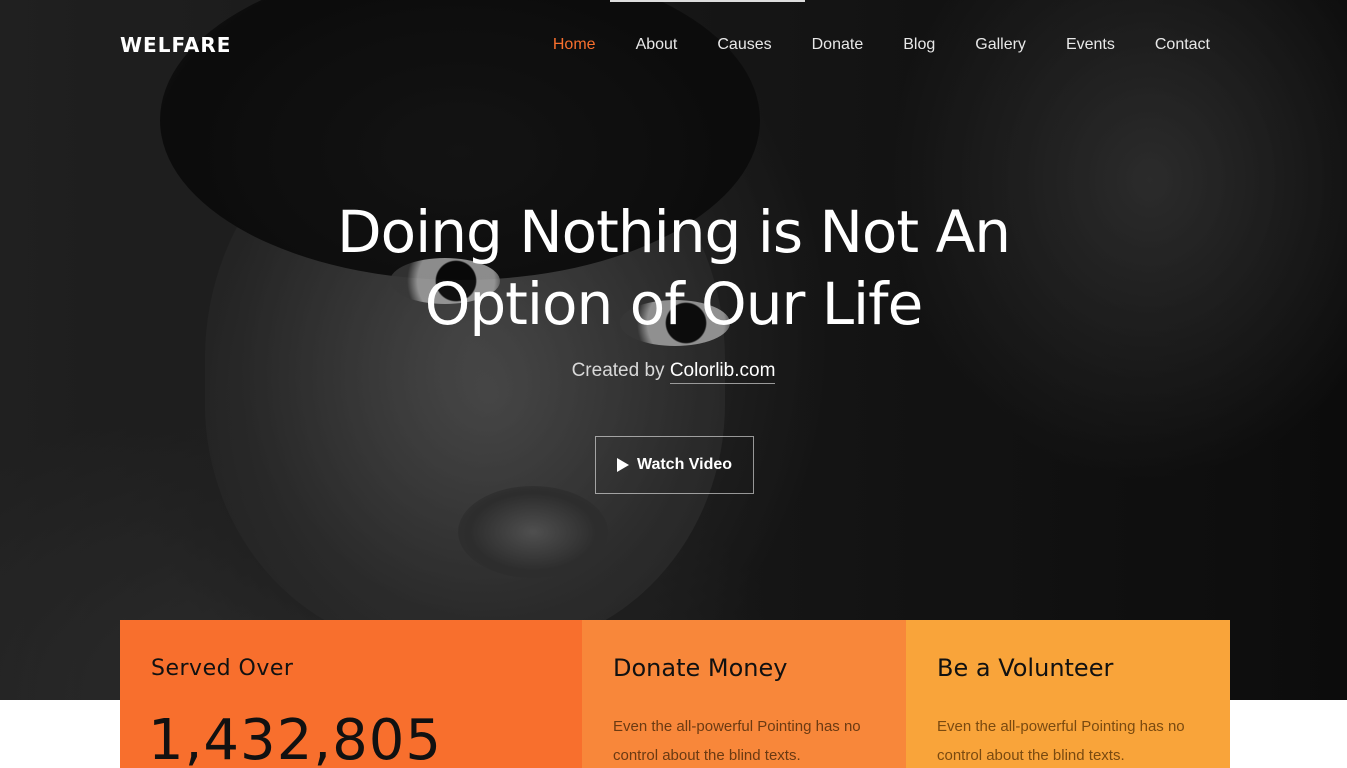 Image resolution: width=1347 pixels, height=768 pixels. I want to click on brand-logo: WELFARE, so click(175, 45).